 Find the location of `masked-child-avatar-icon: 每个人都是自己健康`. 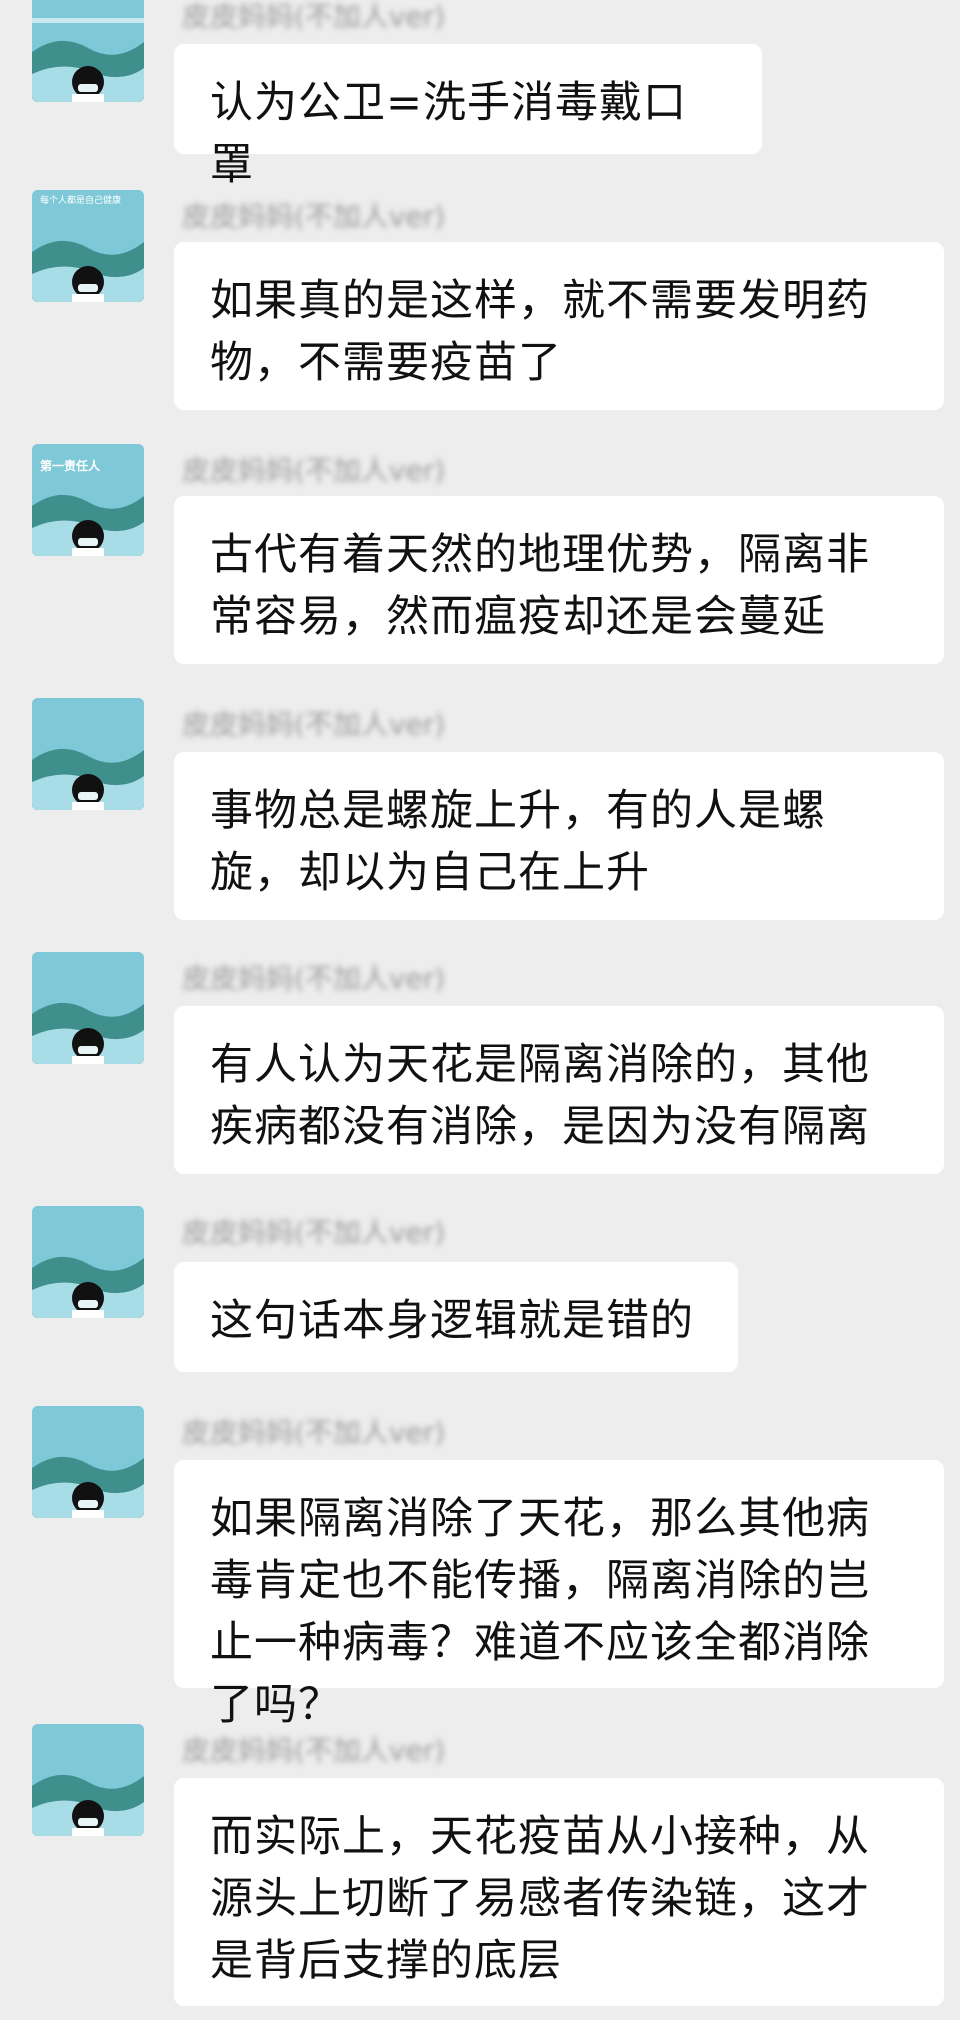

masked-child-avatar-icon: 每个人都是自己健康 is located at coordinates (88, 246).